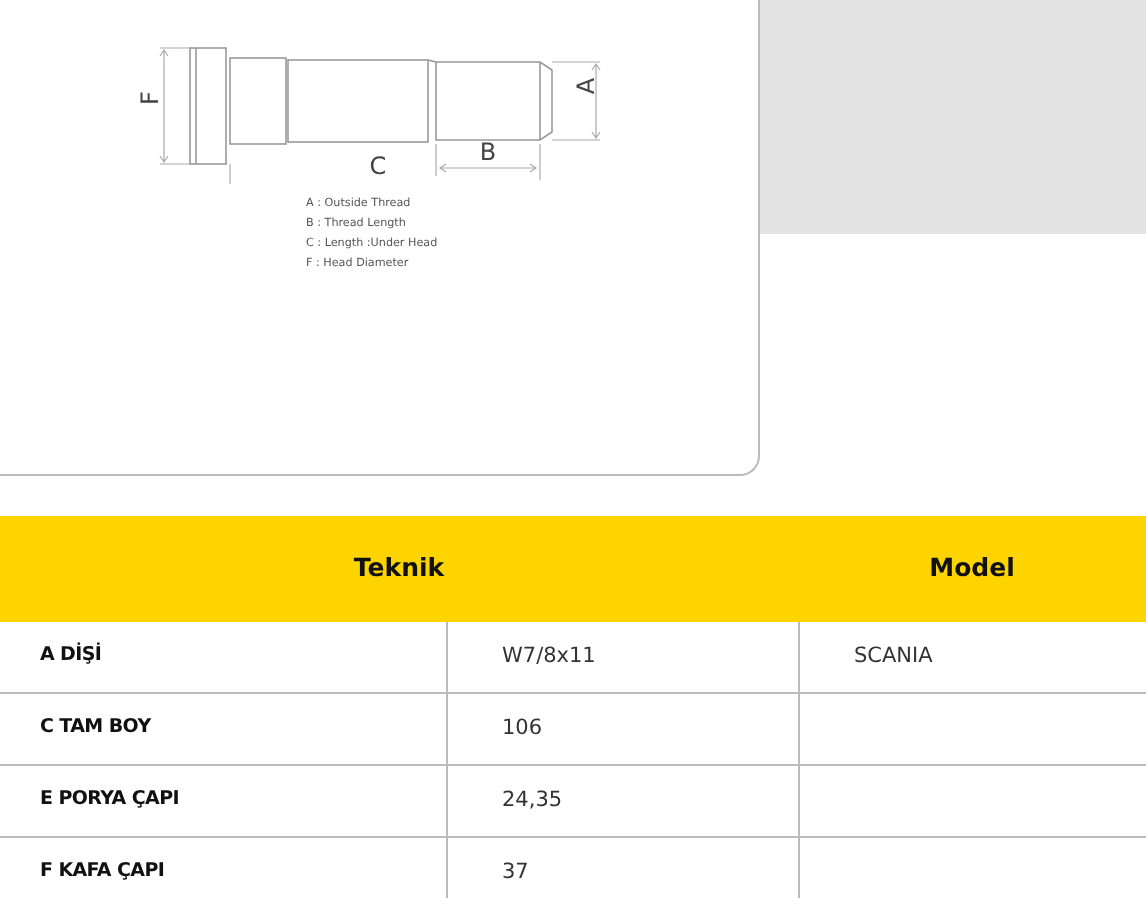 The width and height of the screenshot is (1146, 898). I want to click on table-cell: E PORYA ÇAPI, so click(223, 802).